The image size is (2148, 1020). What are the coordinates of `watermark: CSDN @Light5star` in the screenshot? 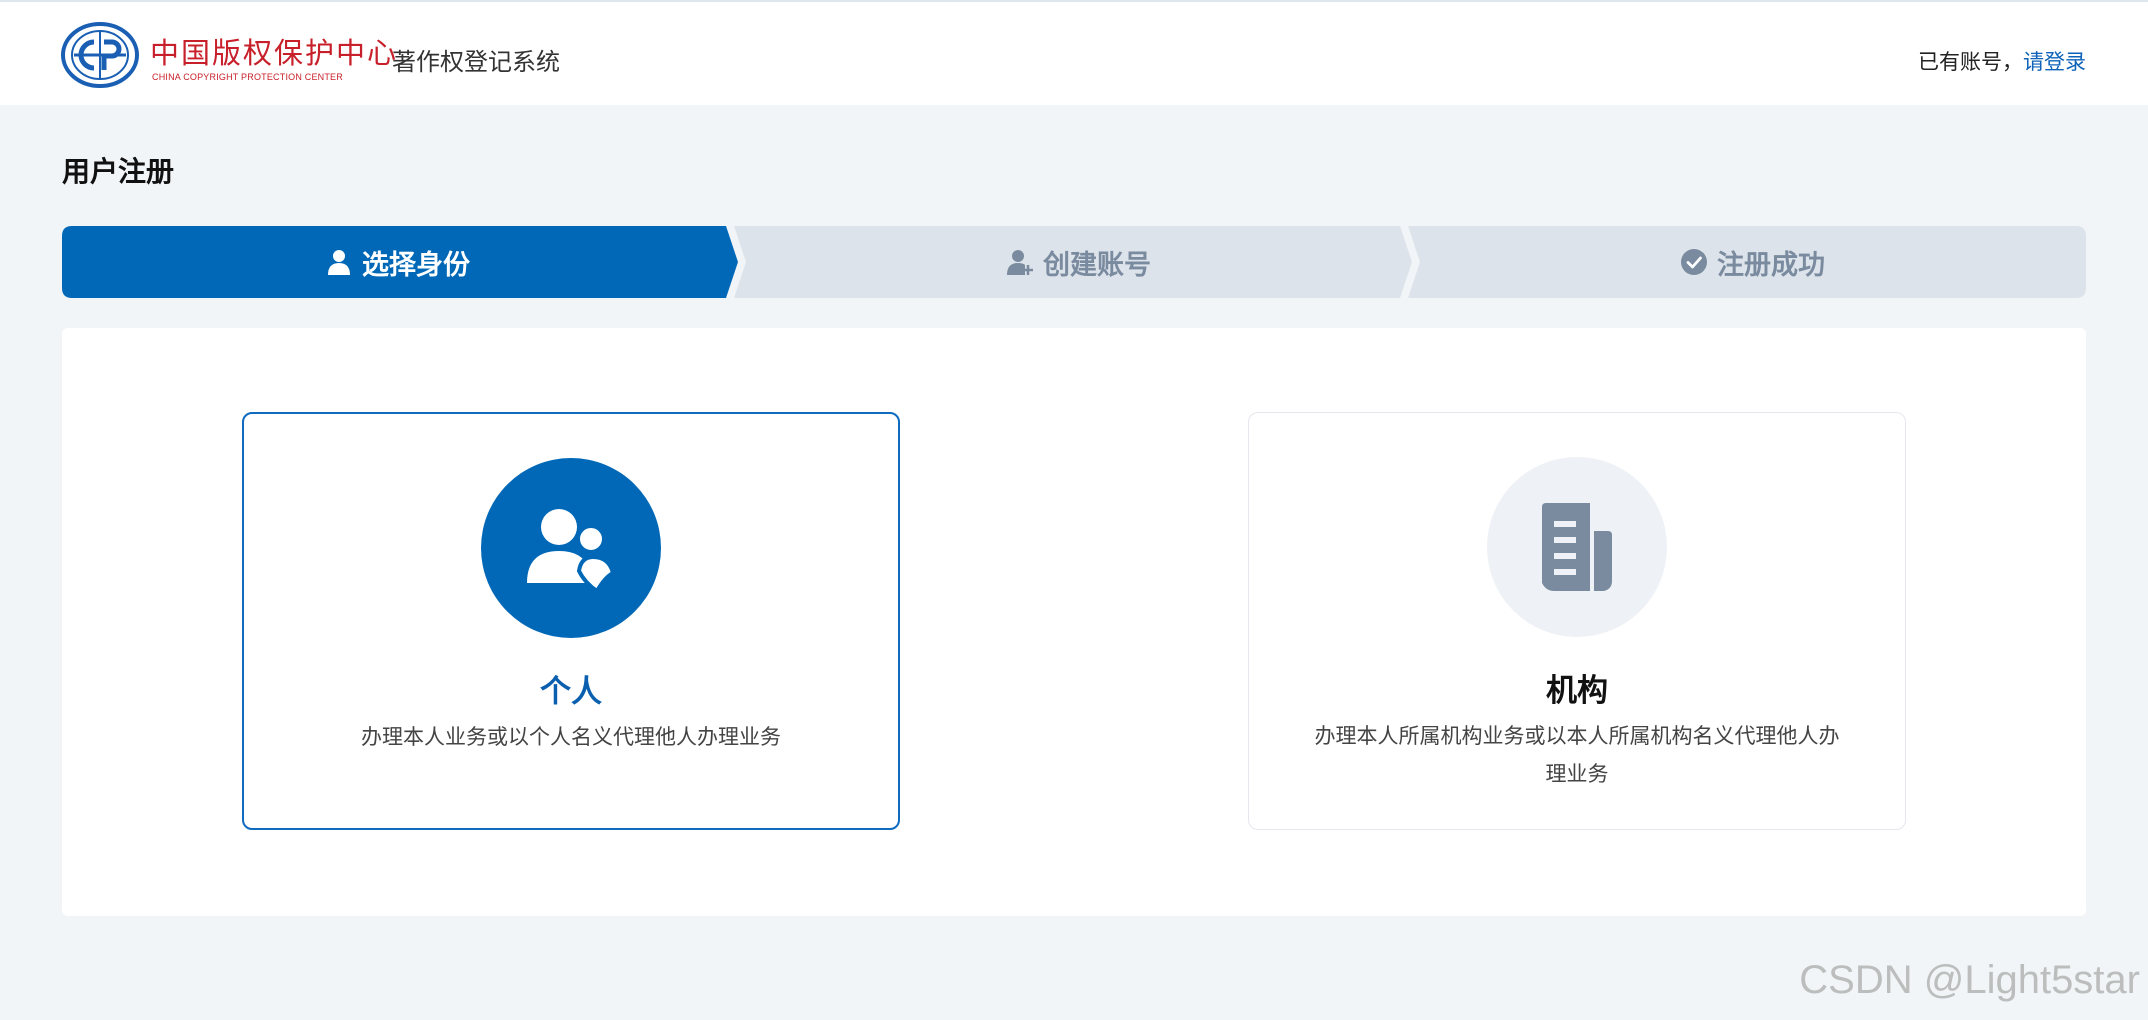 It's located at (1969, 980).